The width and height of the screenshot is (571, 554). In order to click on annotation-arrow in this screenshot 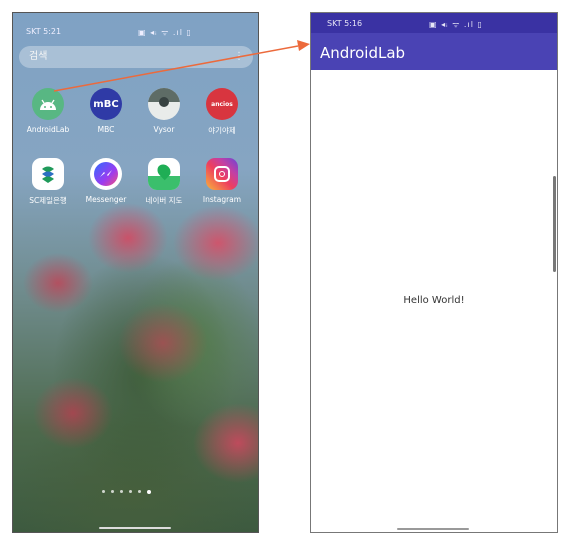, I will do `click(181, 66)`.